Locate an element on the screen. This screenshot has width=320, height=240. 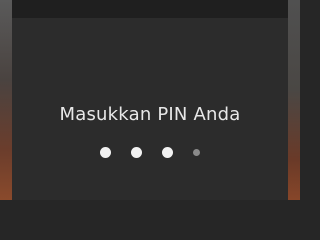
pin-prompt-label: Masukkan PIN Anda is located at coordinates (150, 114).